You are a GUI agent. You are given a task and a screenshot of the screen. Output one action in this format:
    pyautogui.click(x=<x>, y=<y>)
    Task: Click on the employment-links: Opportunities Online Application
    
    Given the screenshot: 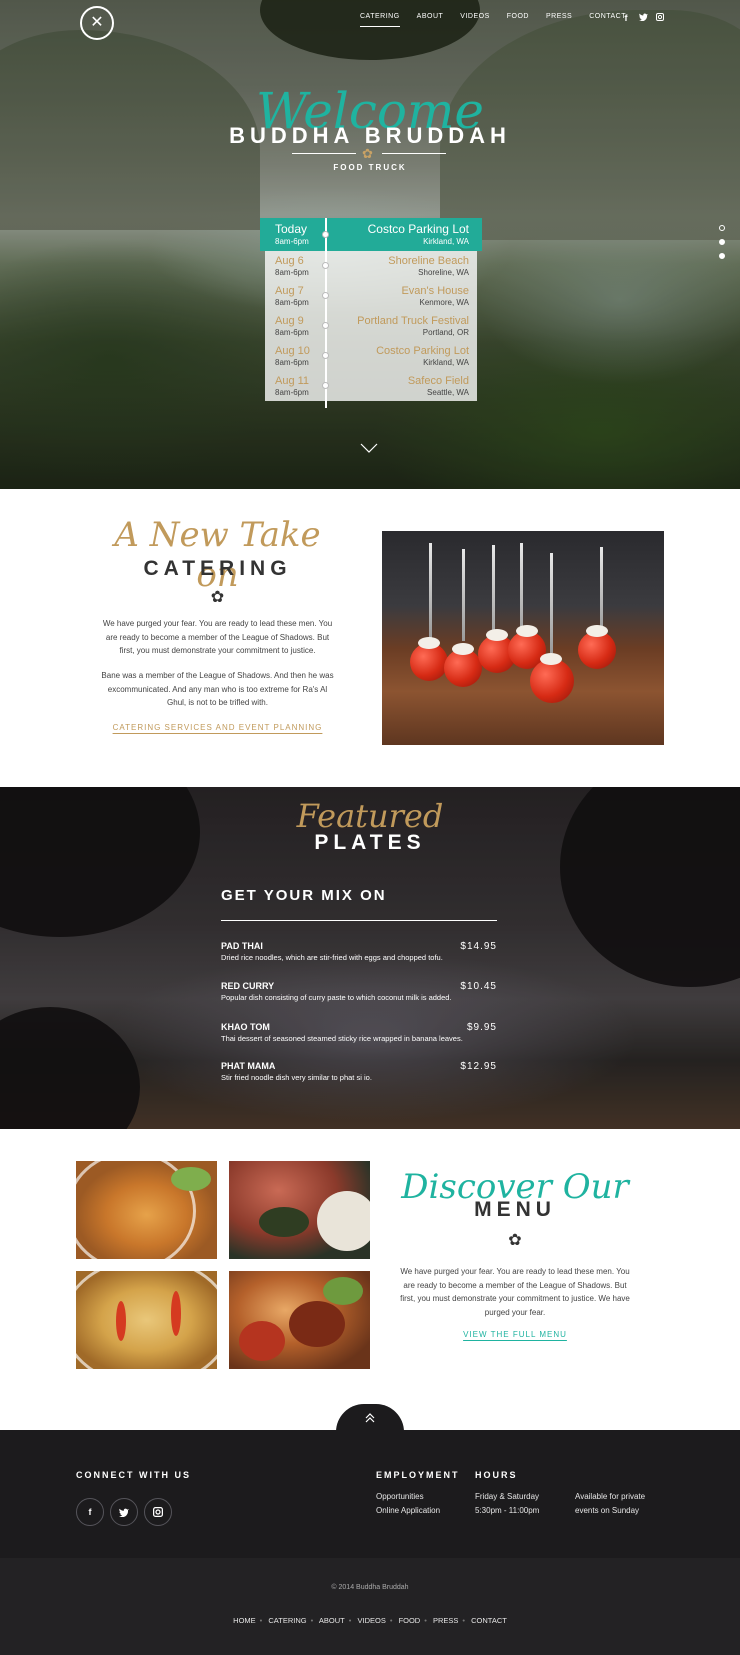 What is the action you would take?
    pyautogui.click(x=408, y=1504)
    